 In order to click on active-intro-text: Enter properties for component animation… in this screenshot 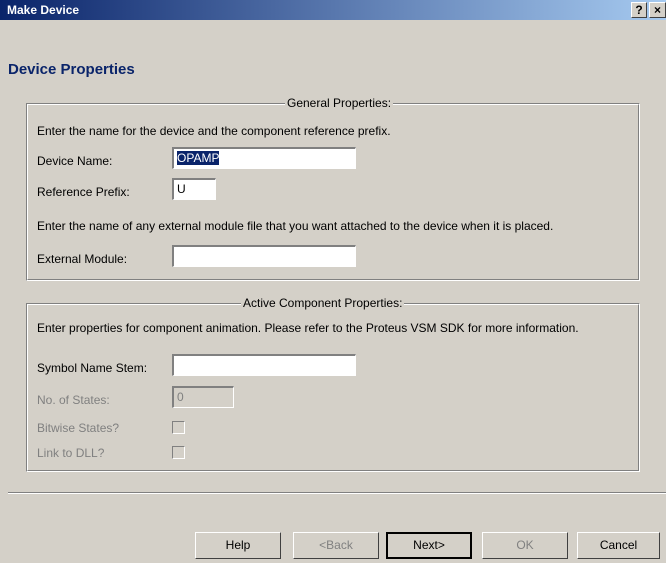, I will do `click(308, 328)`.